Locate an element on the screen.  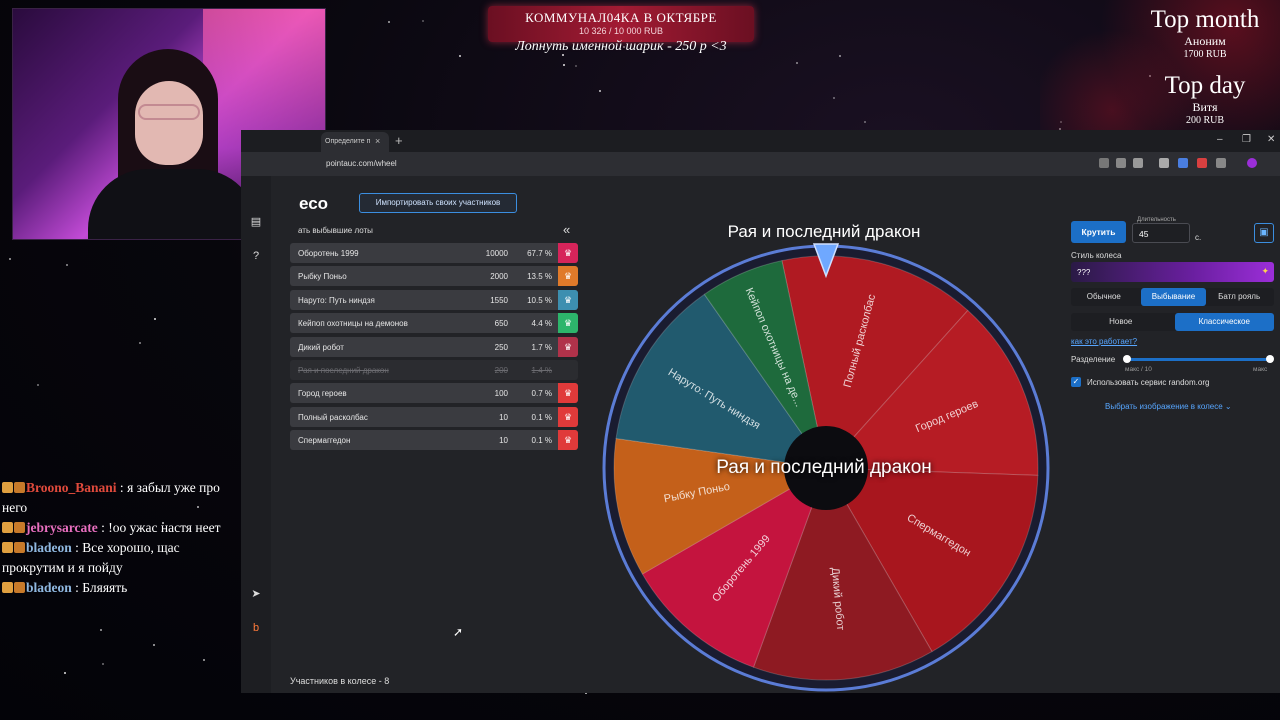
puzzle-icon is located at coordinates (1221, 163).